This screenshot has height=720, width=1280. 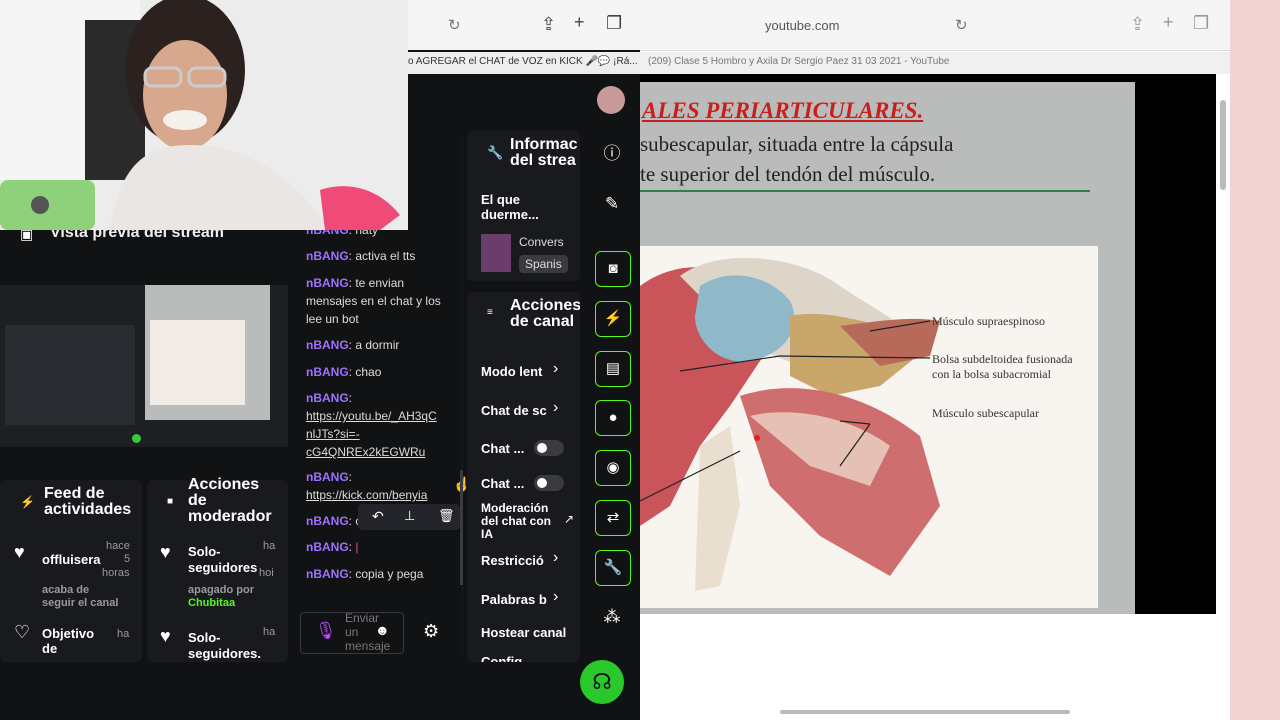 What do you see at coordinates (230, 501) in the screenshot?
I see `mod-actions-title: Acciones de moderador` at bounding box center [230, 501].